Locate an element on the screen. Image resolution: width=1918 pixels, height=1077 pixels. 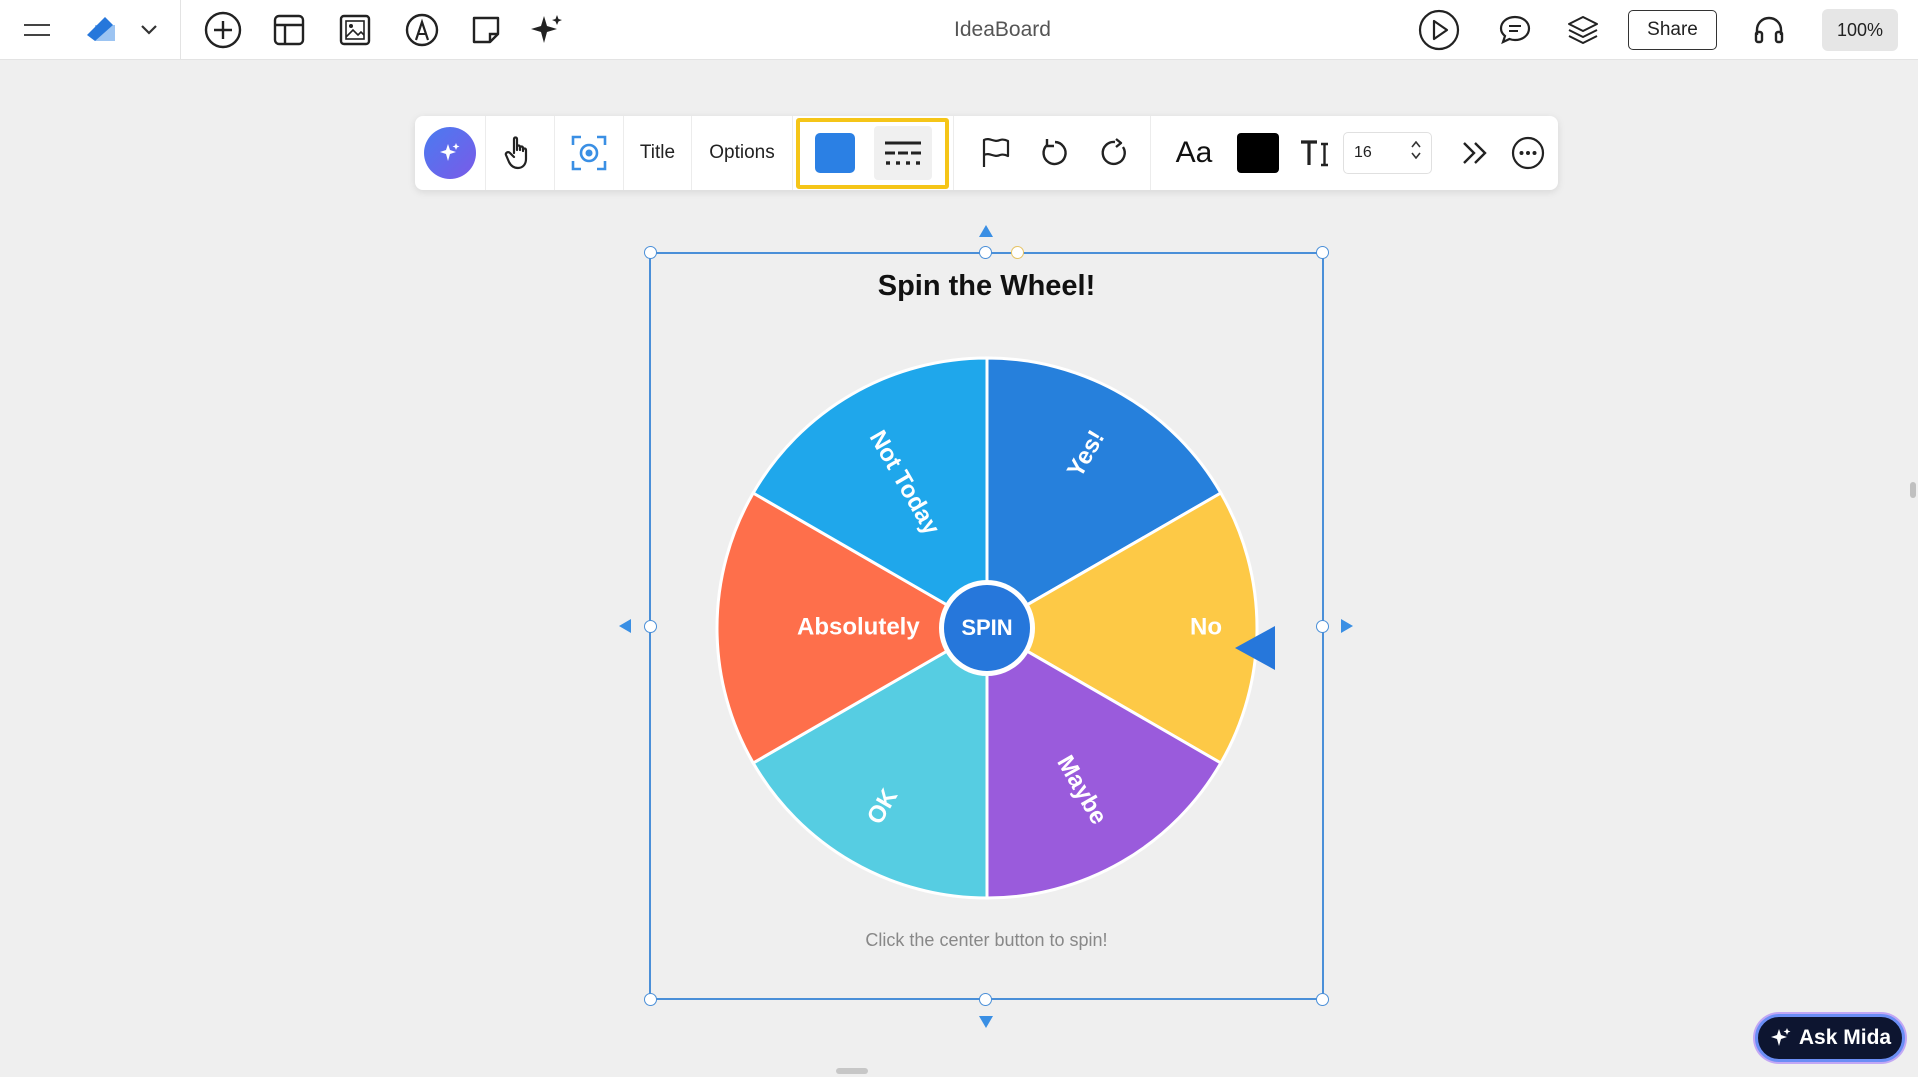
font-size-stepper: 16 is located at coordinates (1387, 153).